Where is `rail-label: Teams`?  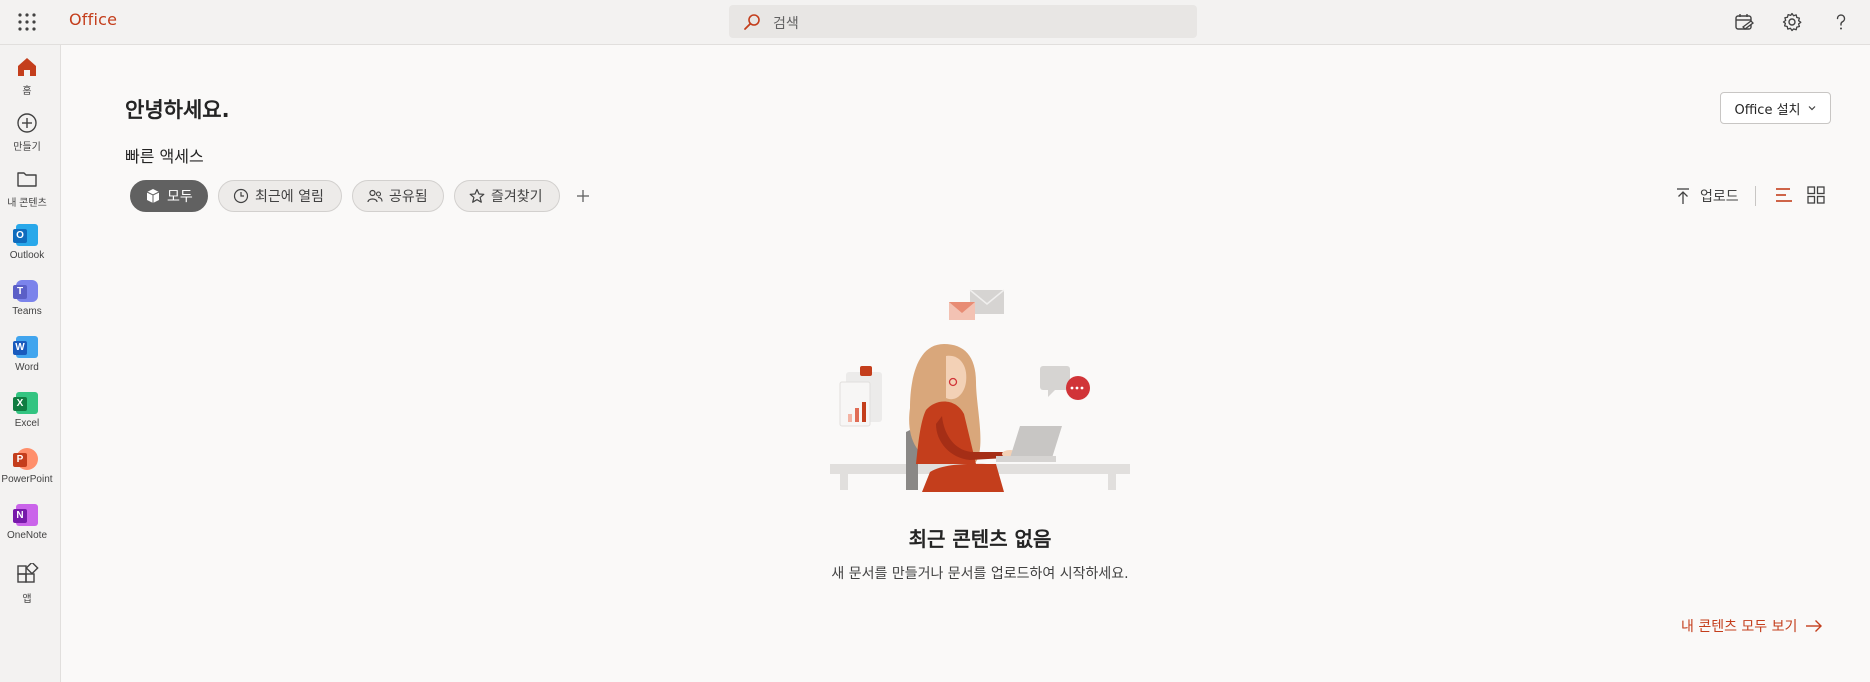
rail-label: Teams is located at coordinates (27, 311).